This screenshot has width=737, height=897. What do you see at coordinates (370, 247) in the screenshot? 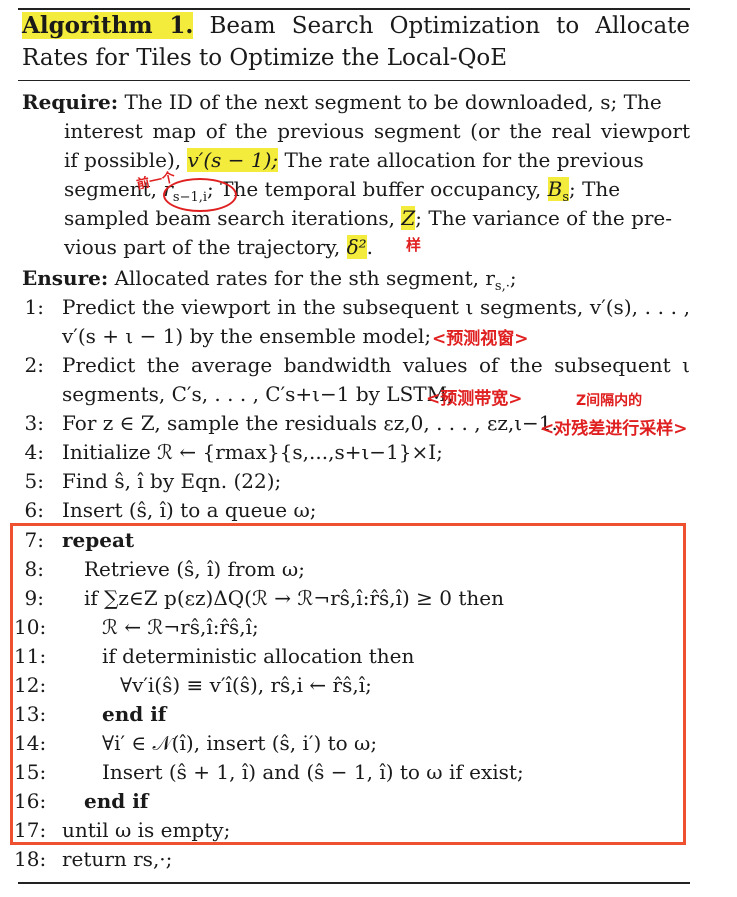
I see `require-line-6c: .` at bounding box center [370, 247].